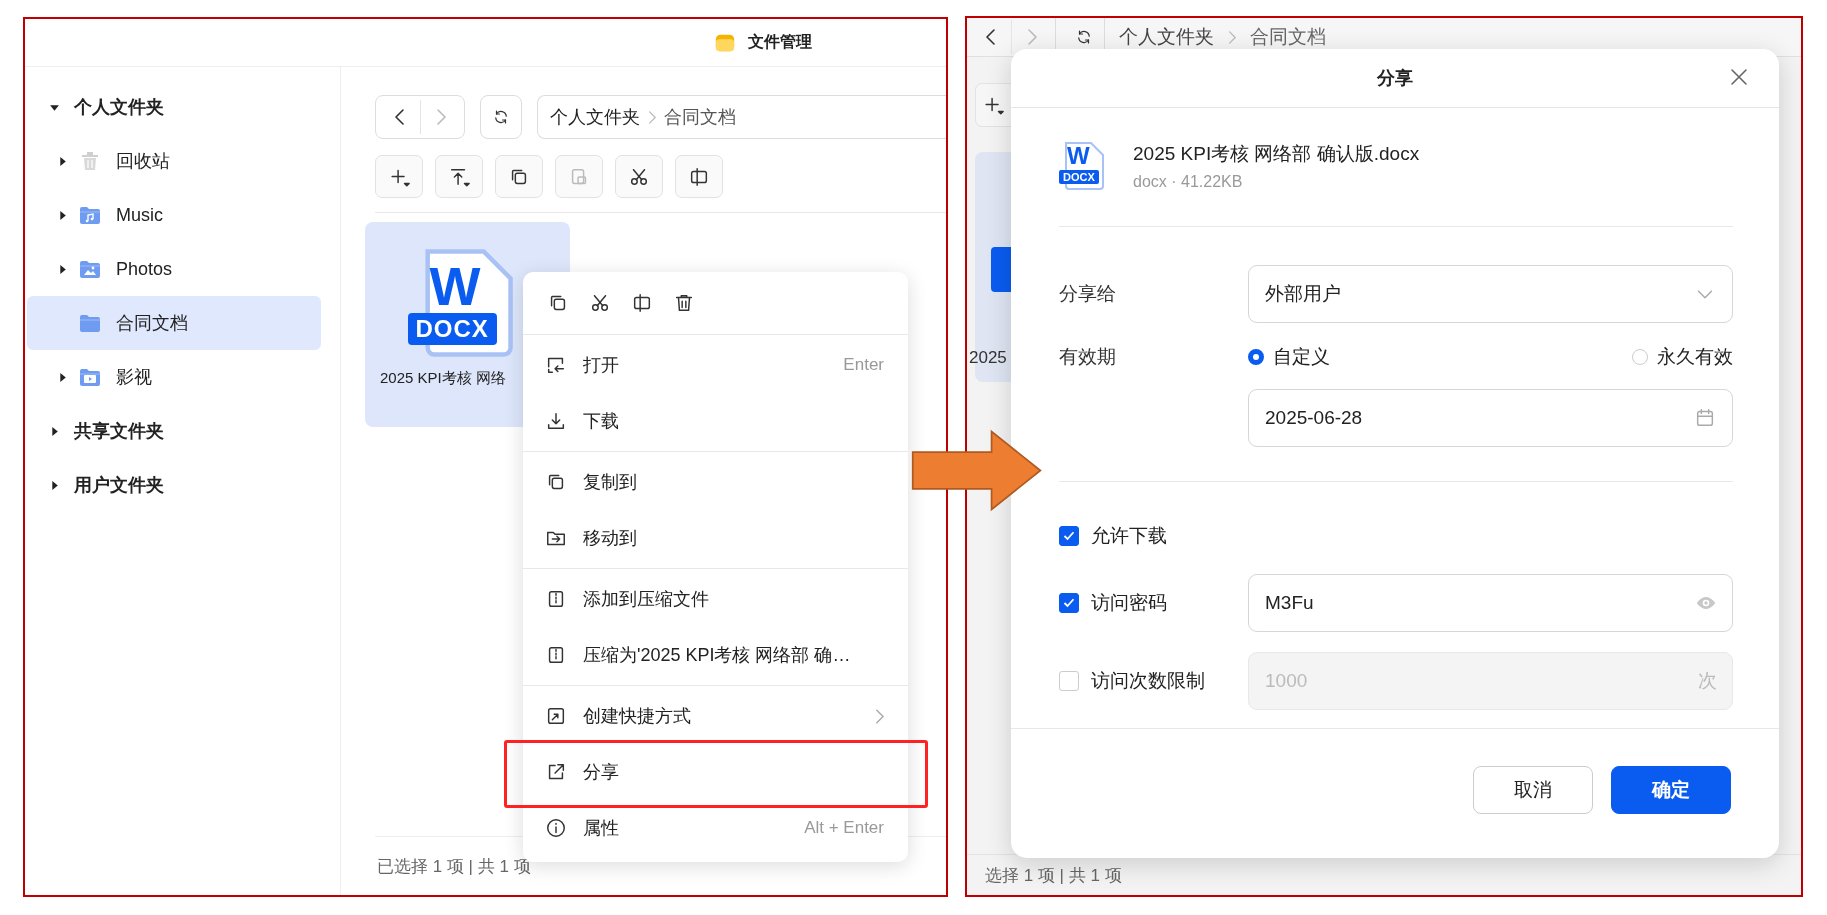 This screenshot has height=915, width=1827. What do you see at coordinates (1490, 294) in the screenshot?
I see `share-target-dropdown: 外部用户` at bounding box center [1490, 294].